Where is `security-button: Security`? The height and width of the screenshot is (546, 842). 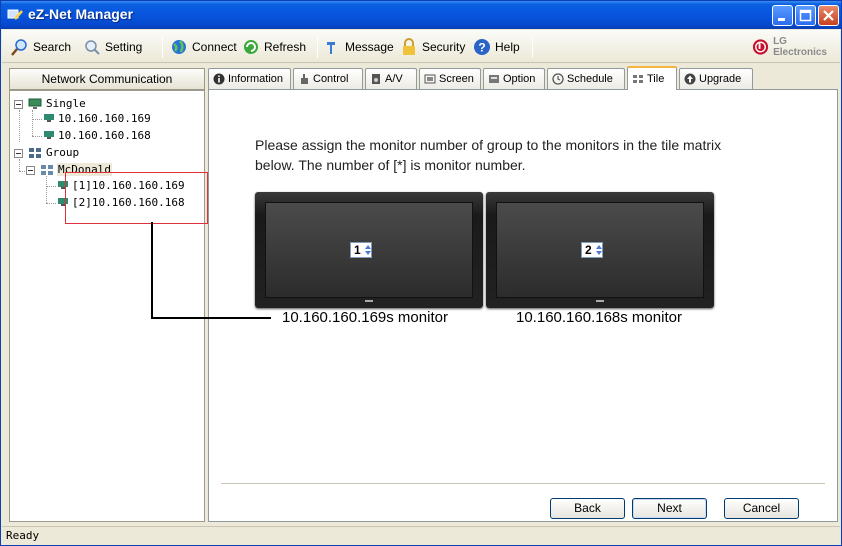
security-button: Security is located at coordinates (432, 46).